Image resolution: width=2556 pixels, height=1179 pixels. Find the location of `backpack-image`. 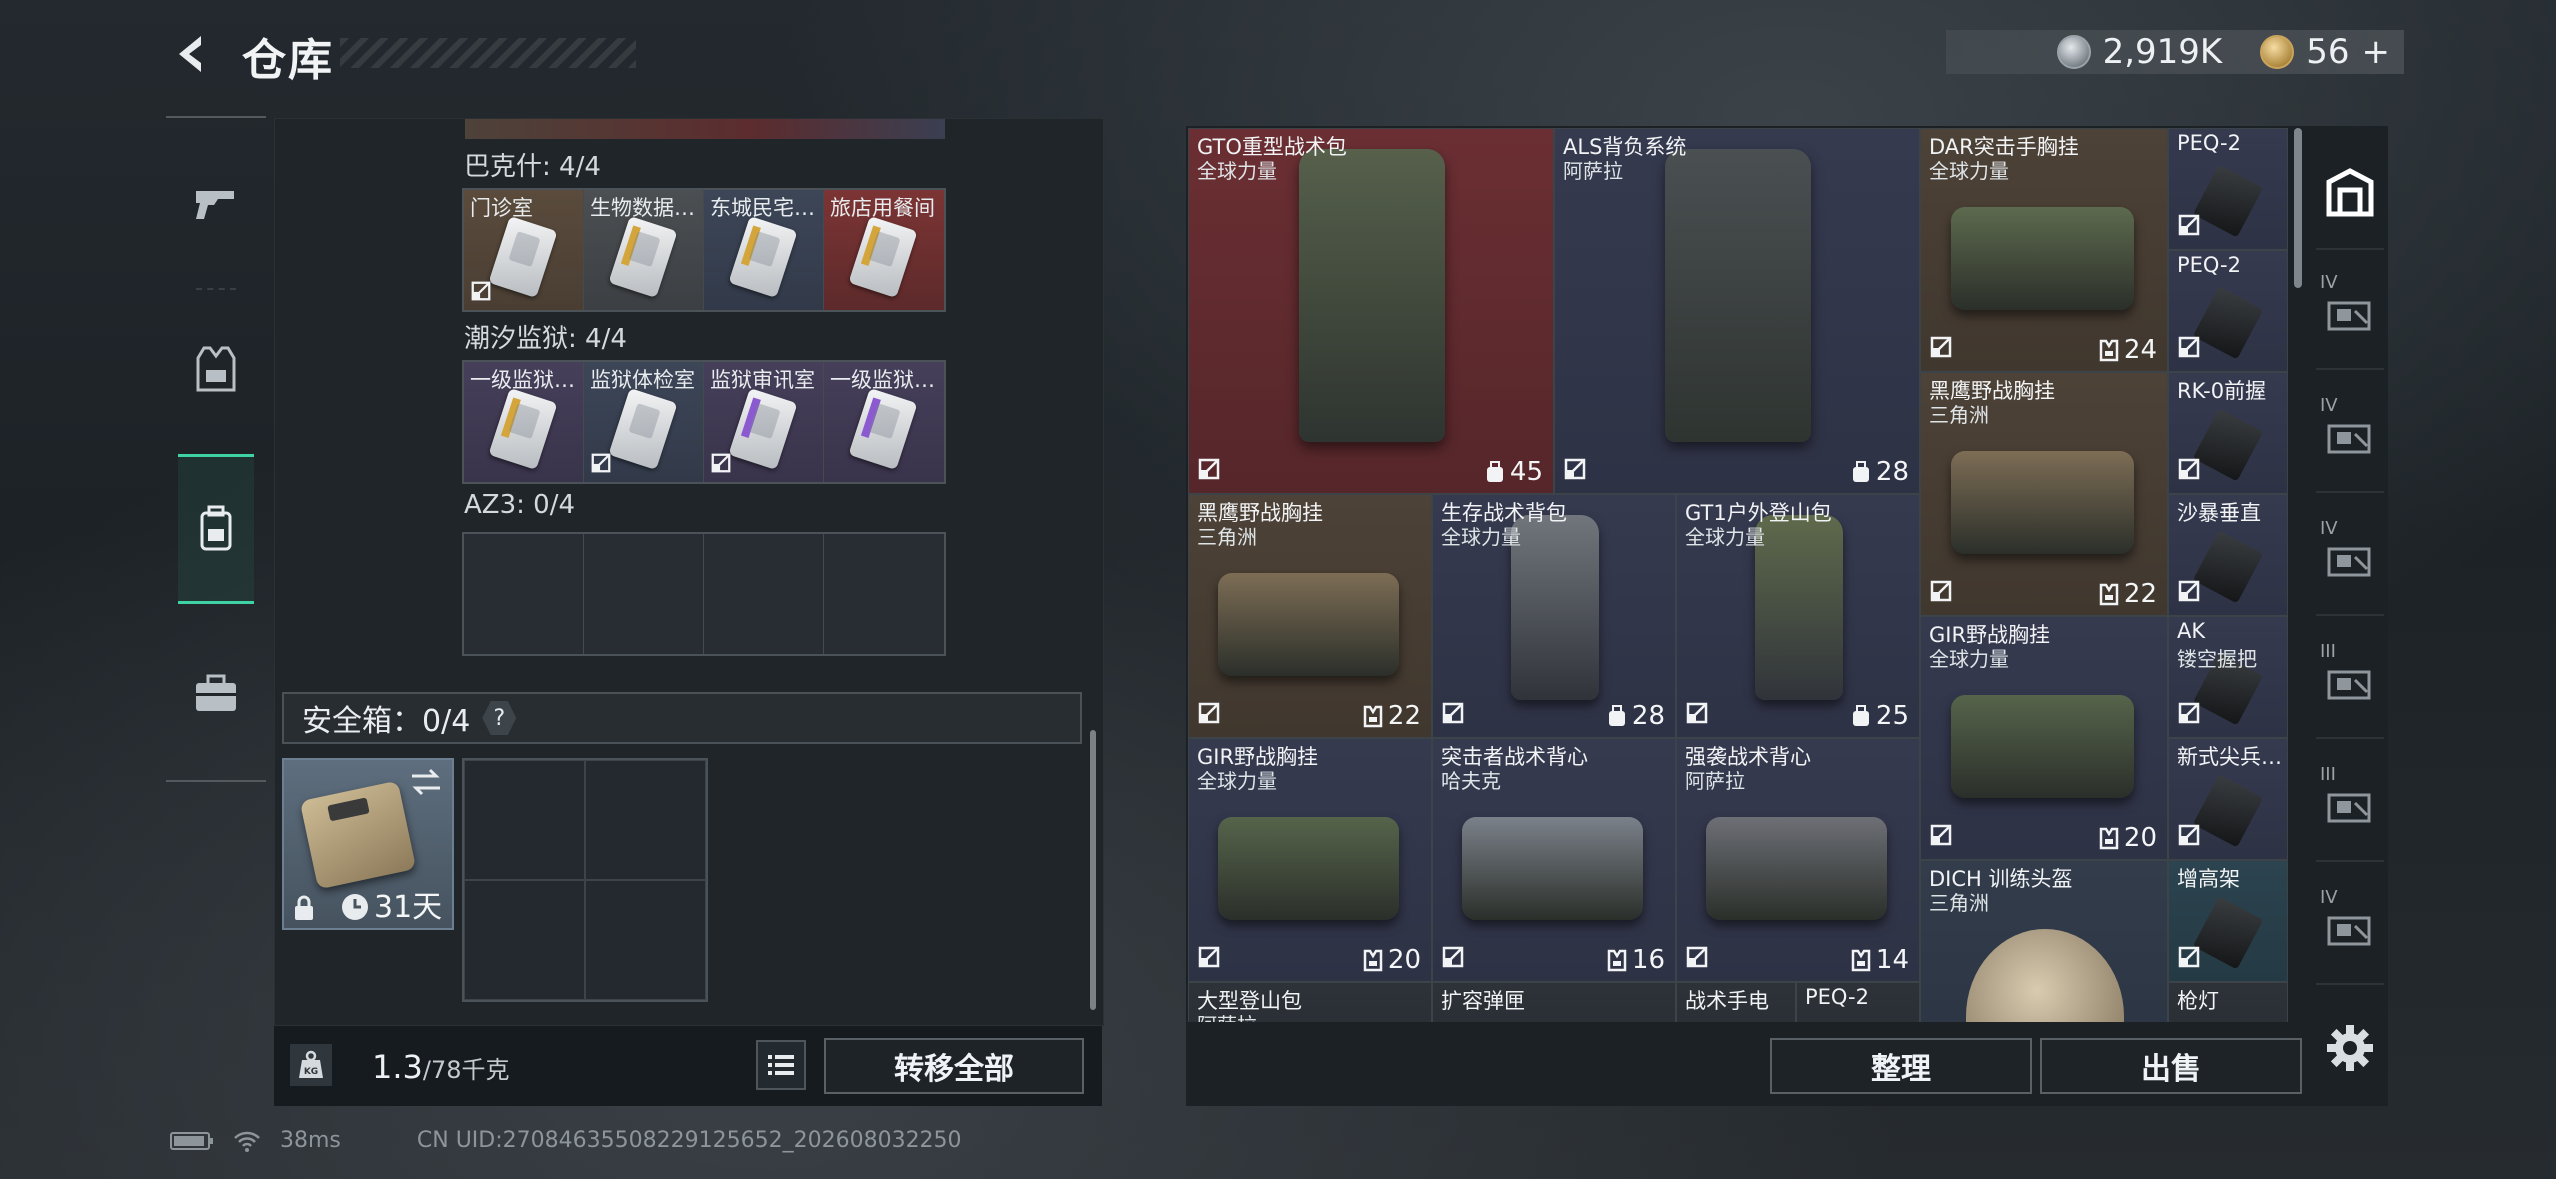

backpack-image is located at coordinates (1372, 295).